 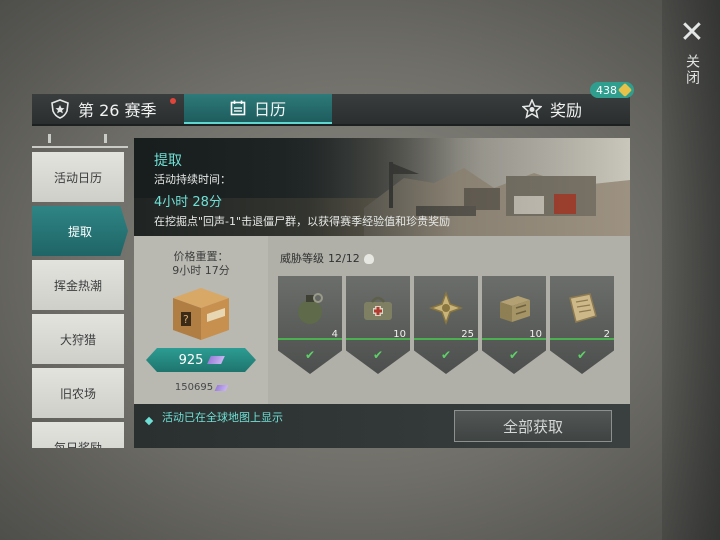 I want to click on price-reset-label: 价格重置：, so click(x=201, y=256).